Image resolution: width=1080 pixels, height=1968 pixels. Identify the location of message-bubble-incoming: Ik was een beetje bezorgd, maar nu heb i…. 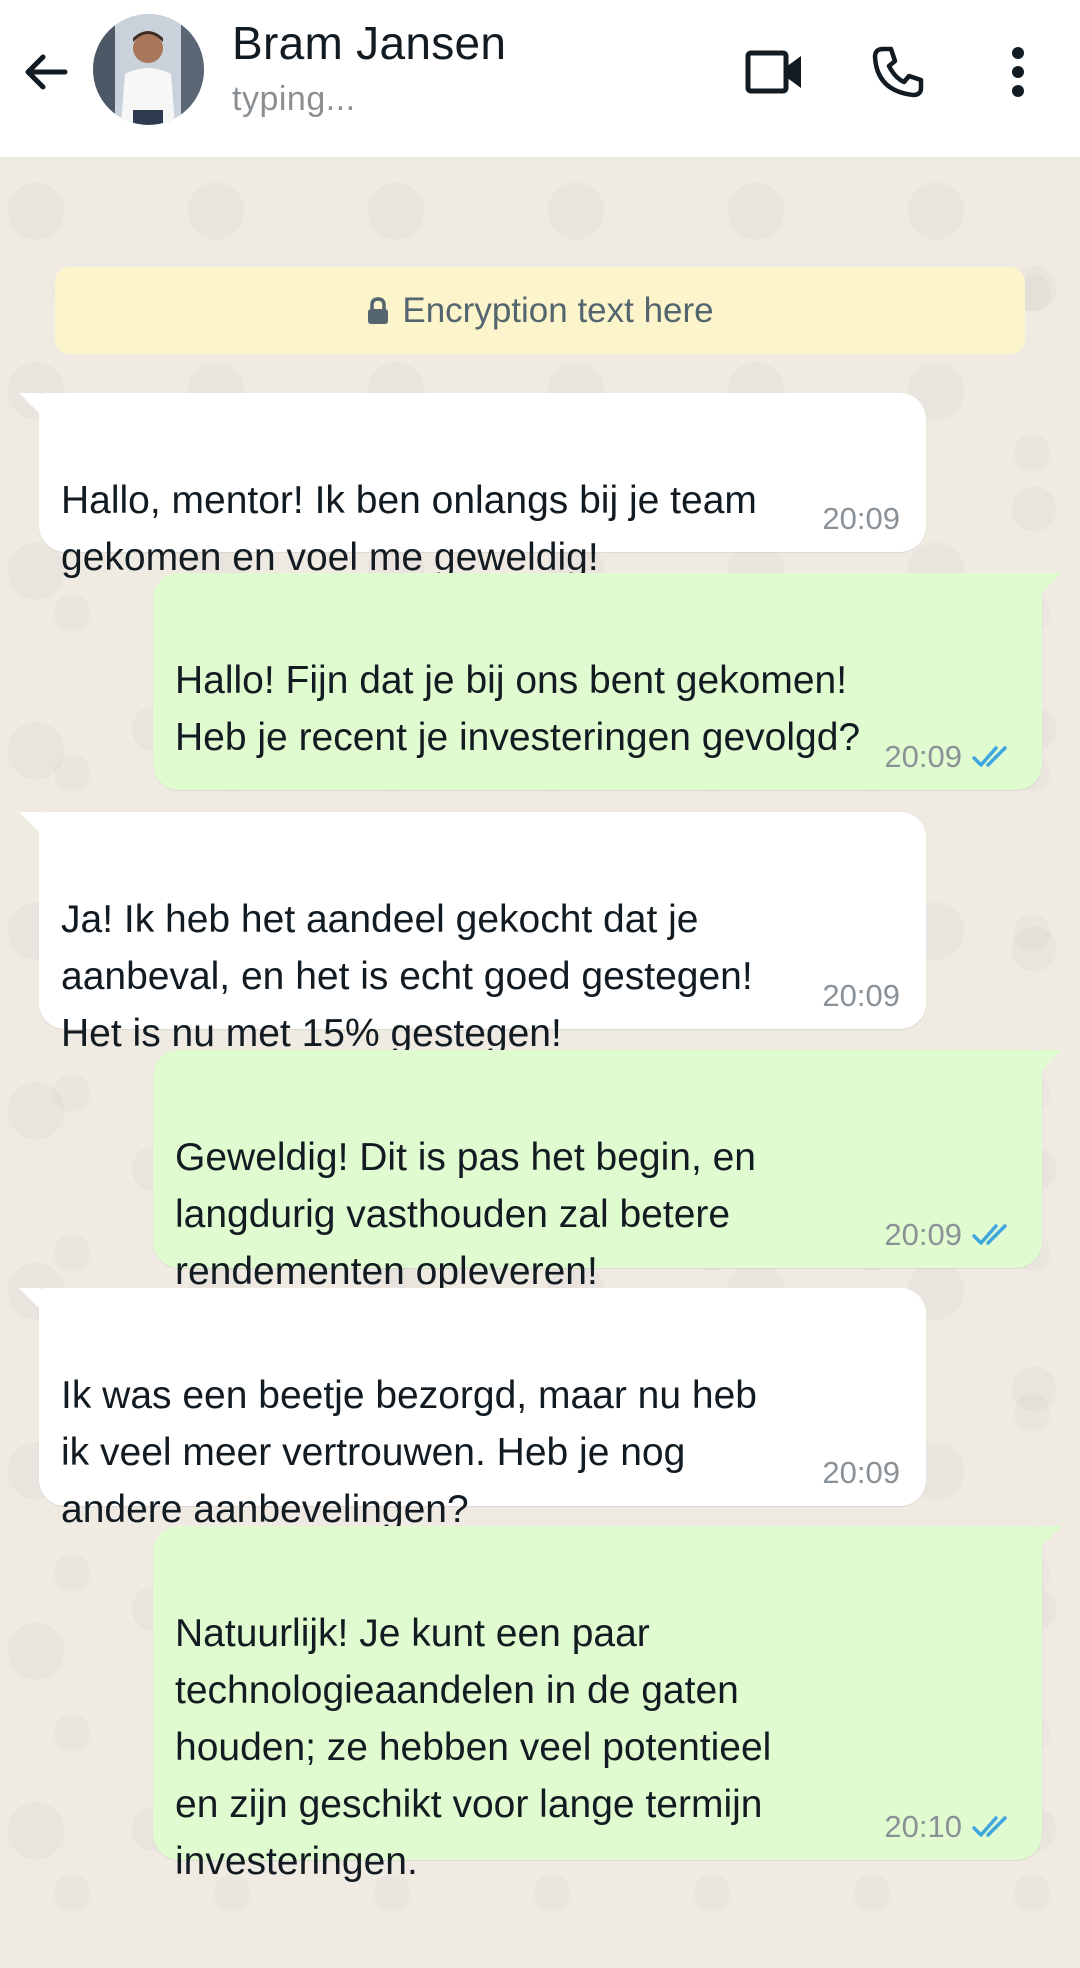
(472, 1409).